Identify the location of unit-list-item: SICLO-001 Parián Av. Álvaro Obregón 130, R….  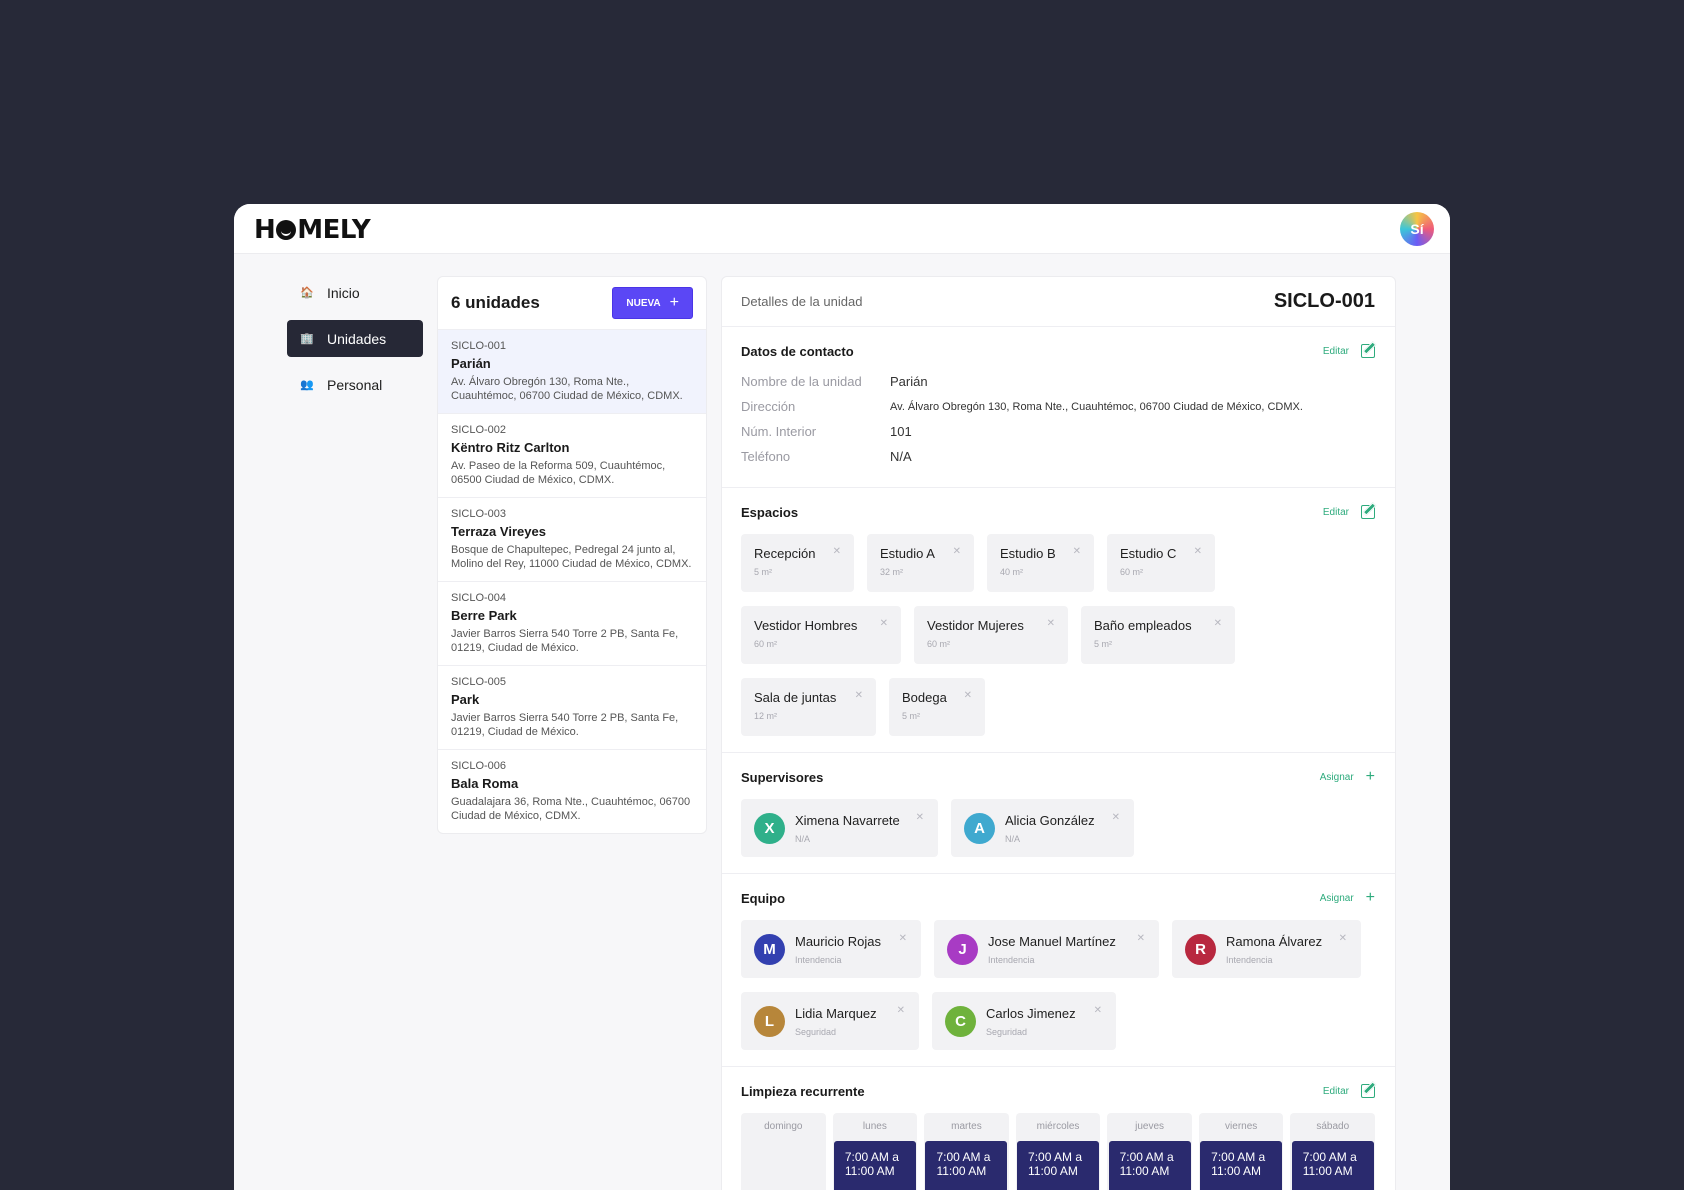
(572, 371).